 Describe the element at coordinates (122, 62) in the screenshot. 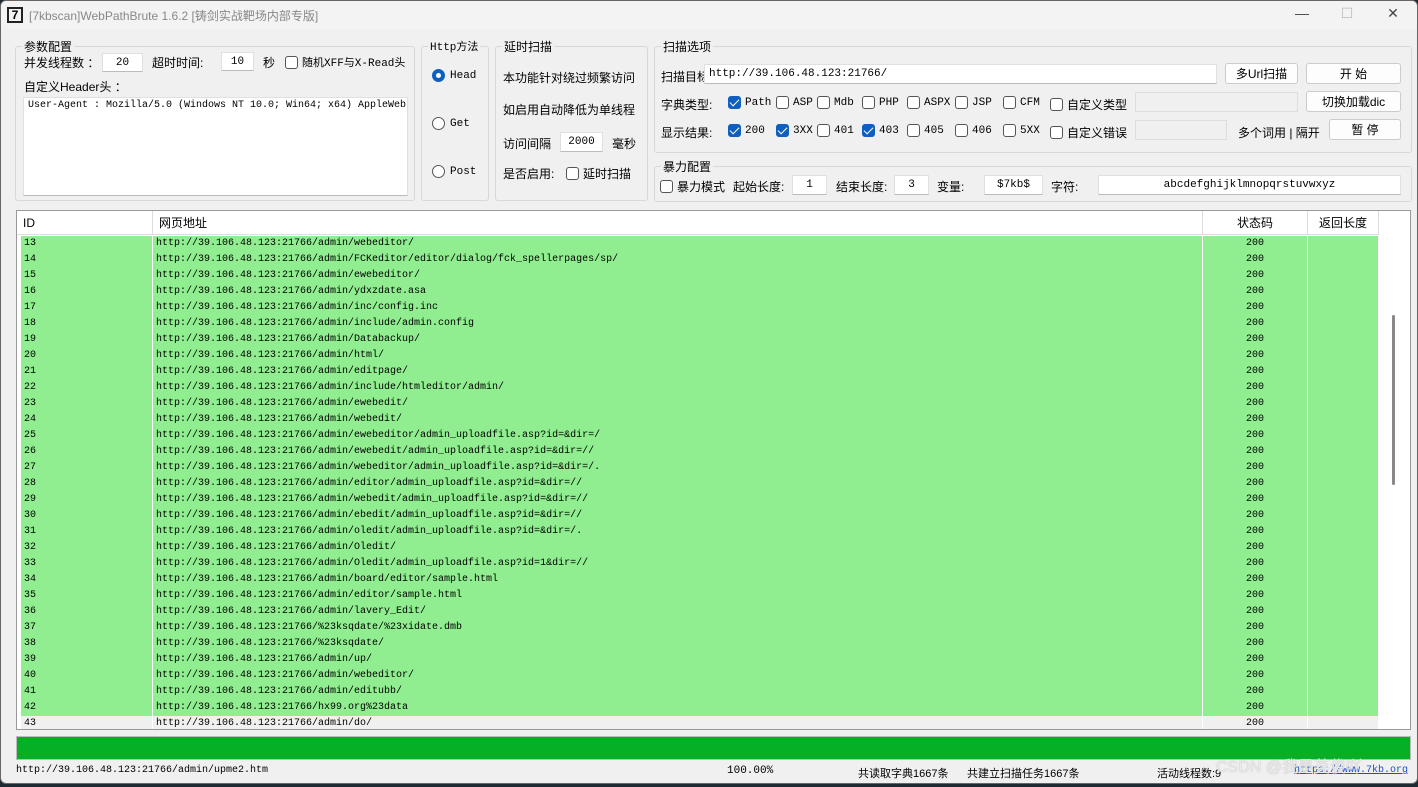

I see `threads-input: 20` at that location.